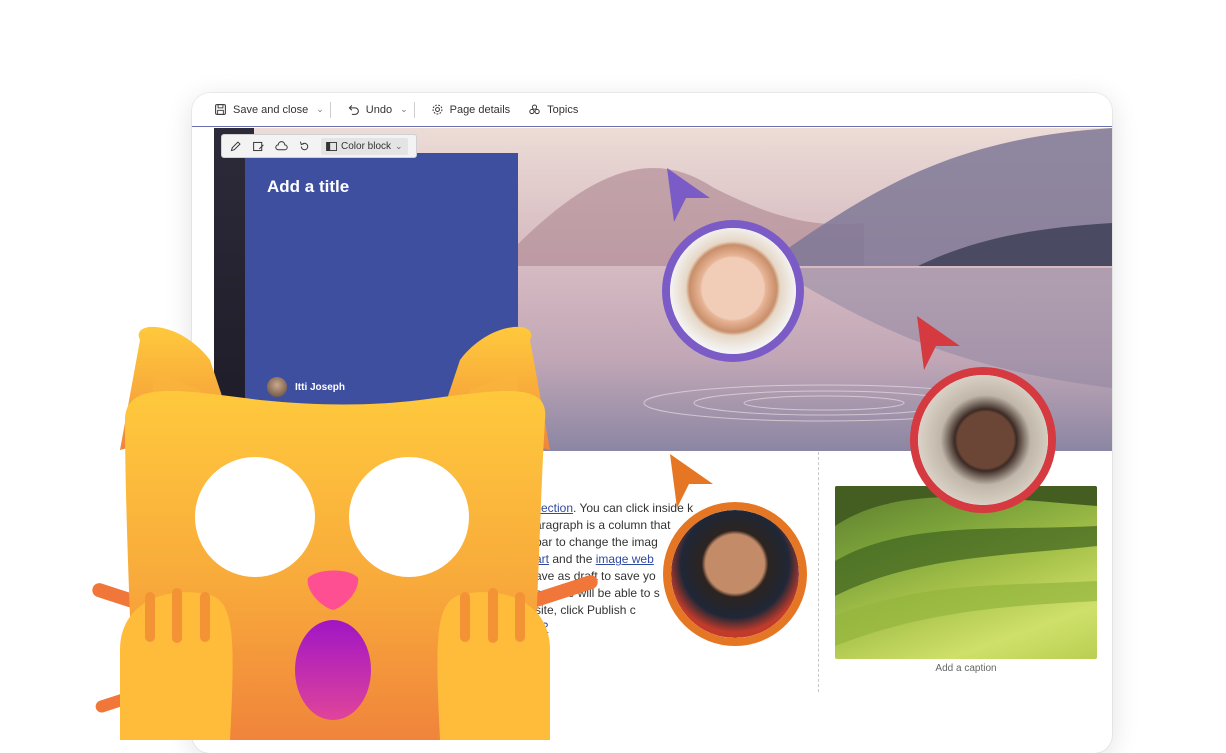 The image size is (1226, 753). What do you see at coordinates (258, 146) in the screenshot?
I see `image-edit-icon` at bounding box center [258, 146].